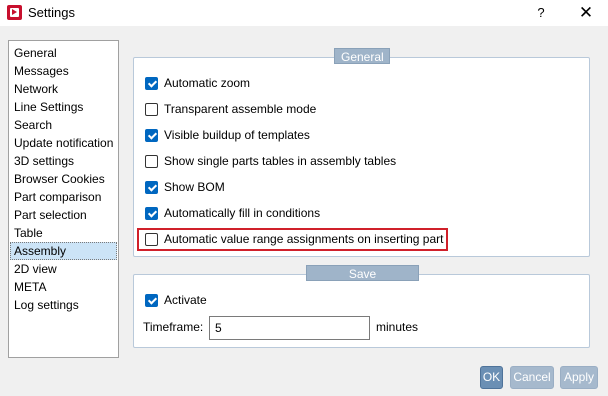 This screenshot has height=396, width=608. Describe the element at coordinates (362, 281) in the screenshot. I see `save-automatically-header: Save automatically` at that location.